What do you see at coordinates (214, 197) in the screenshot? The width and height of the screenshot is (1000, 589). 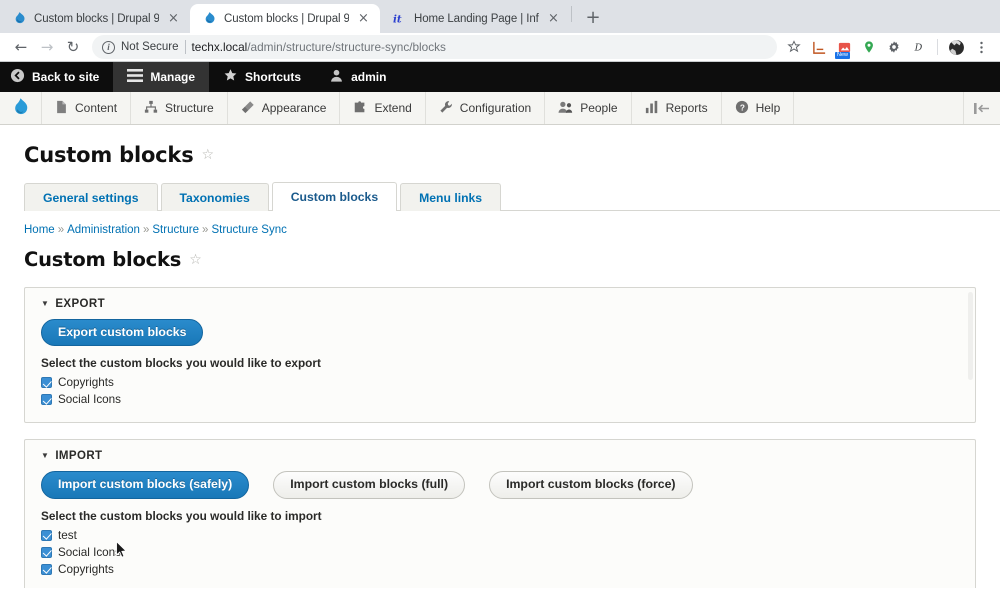 I see `tab-taxonomies: Taxonomies` at bounding box center [214, 197].